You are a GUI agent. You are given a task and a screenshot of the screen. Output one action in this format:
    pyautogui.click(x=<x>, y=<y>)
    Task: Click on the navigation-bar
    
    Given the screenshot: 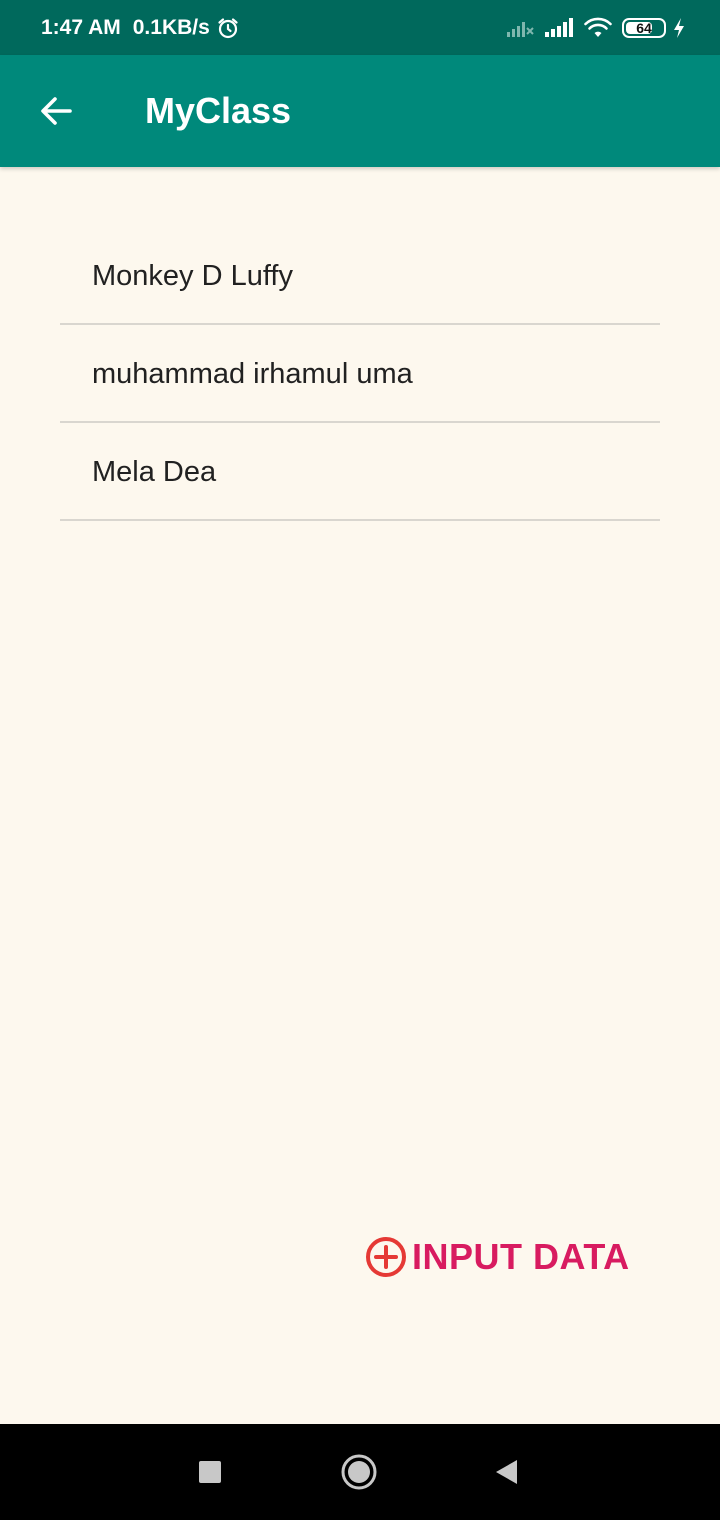 What is the action you would take?
    pyautogui.click(x=360, y=1472)
    